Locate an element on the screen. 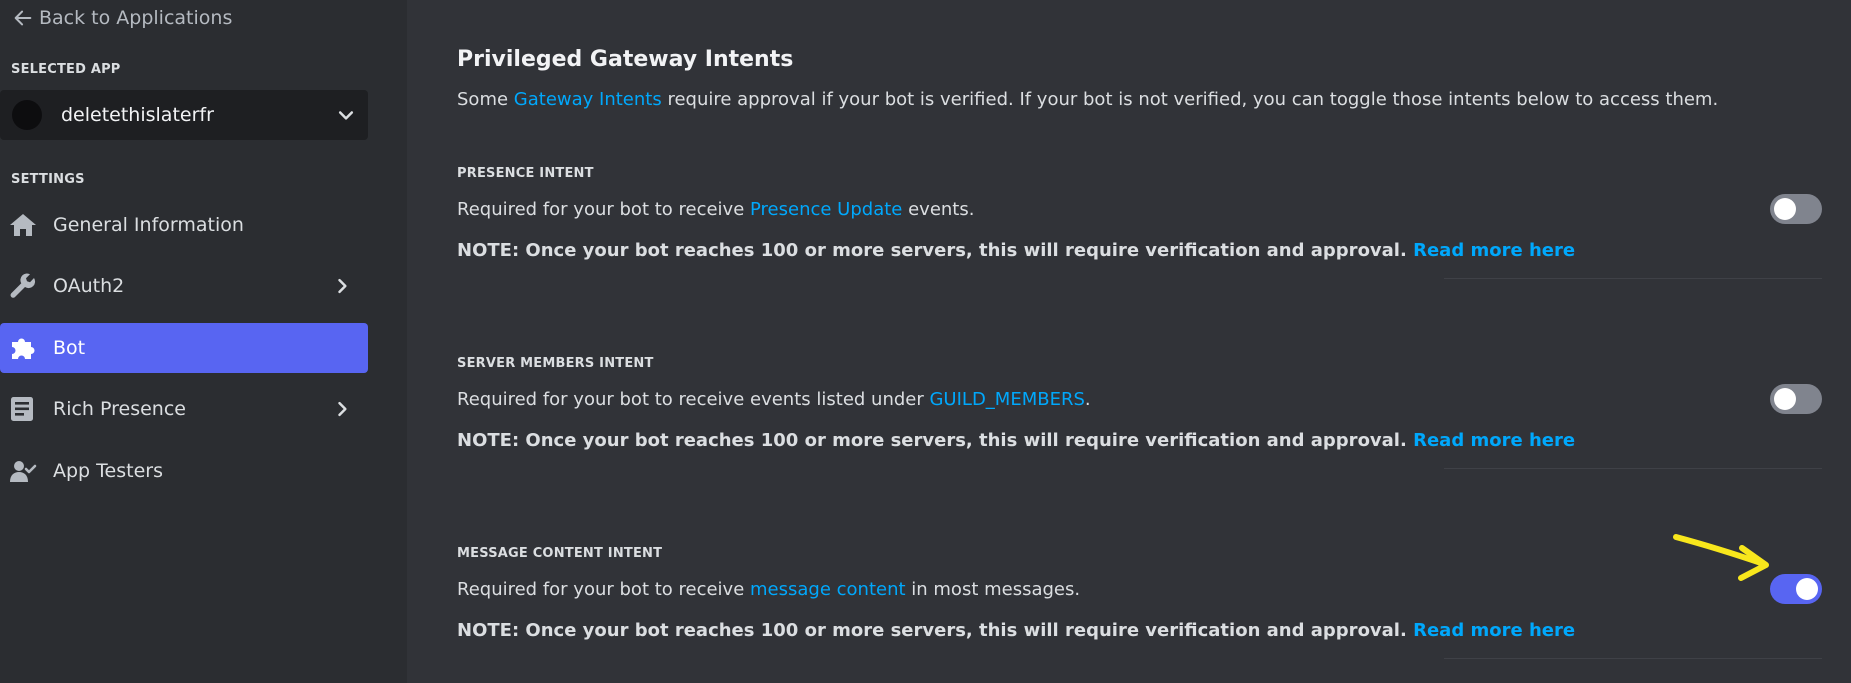 This screenshot has width=1851, height=683. desc-text: Some is located at coordinates (485, 99).